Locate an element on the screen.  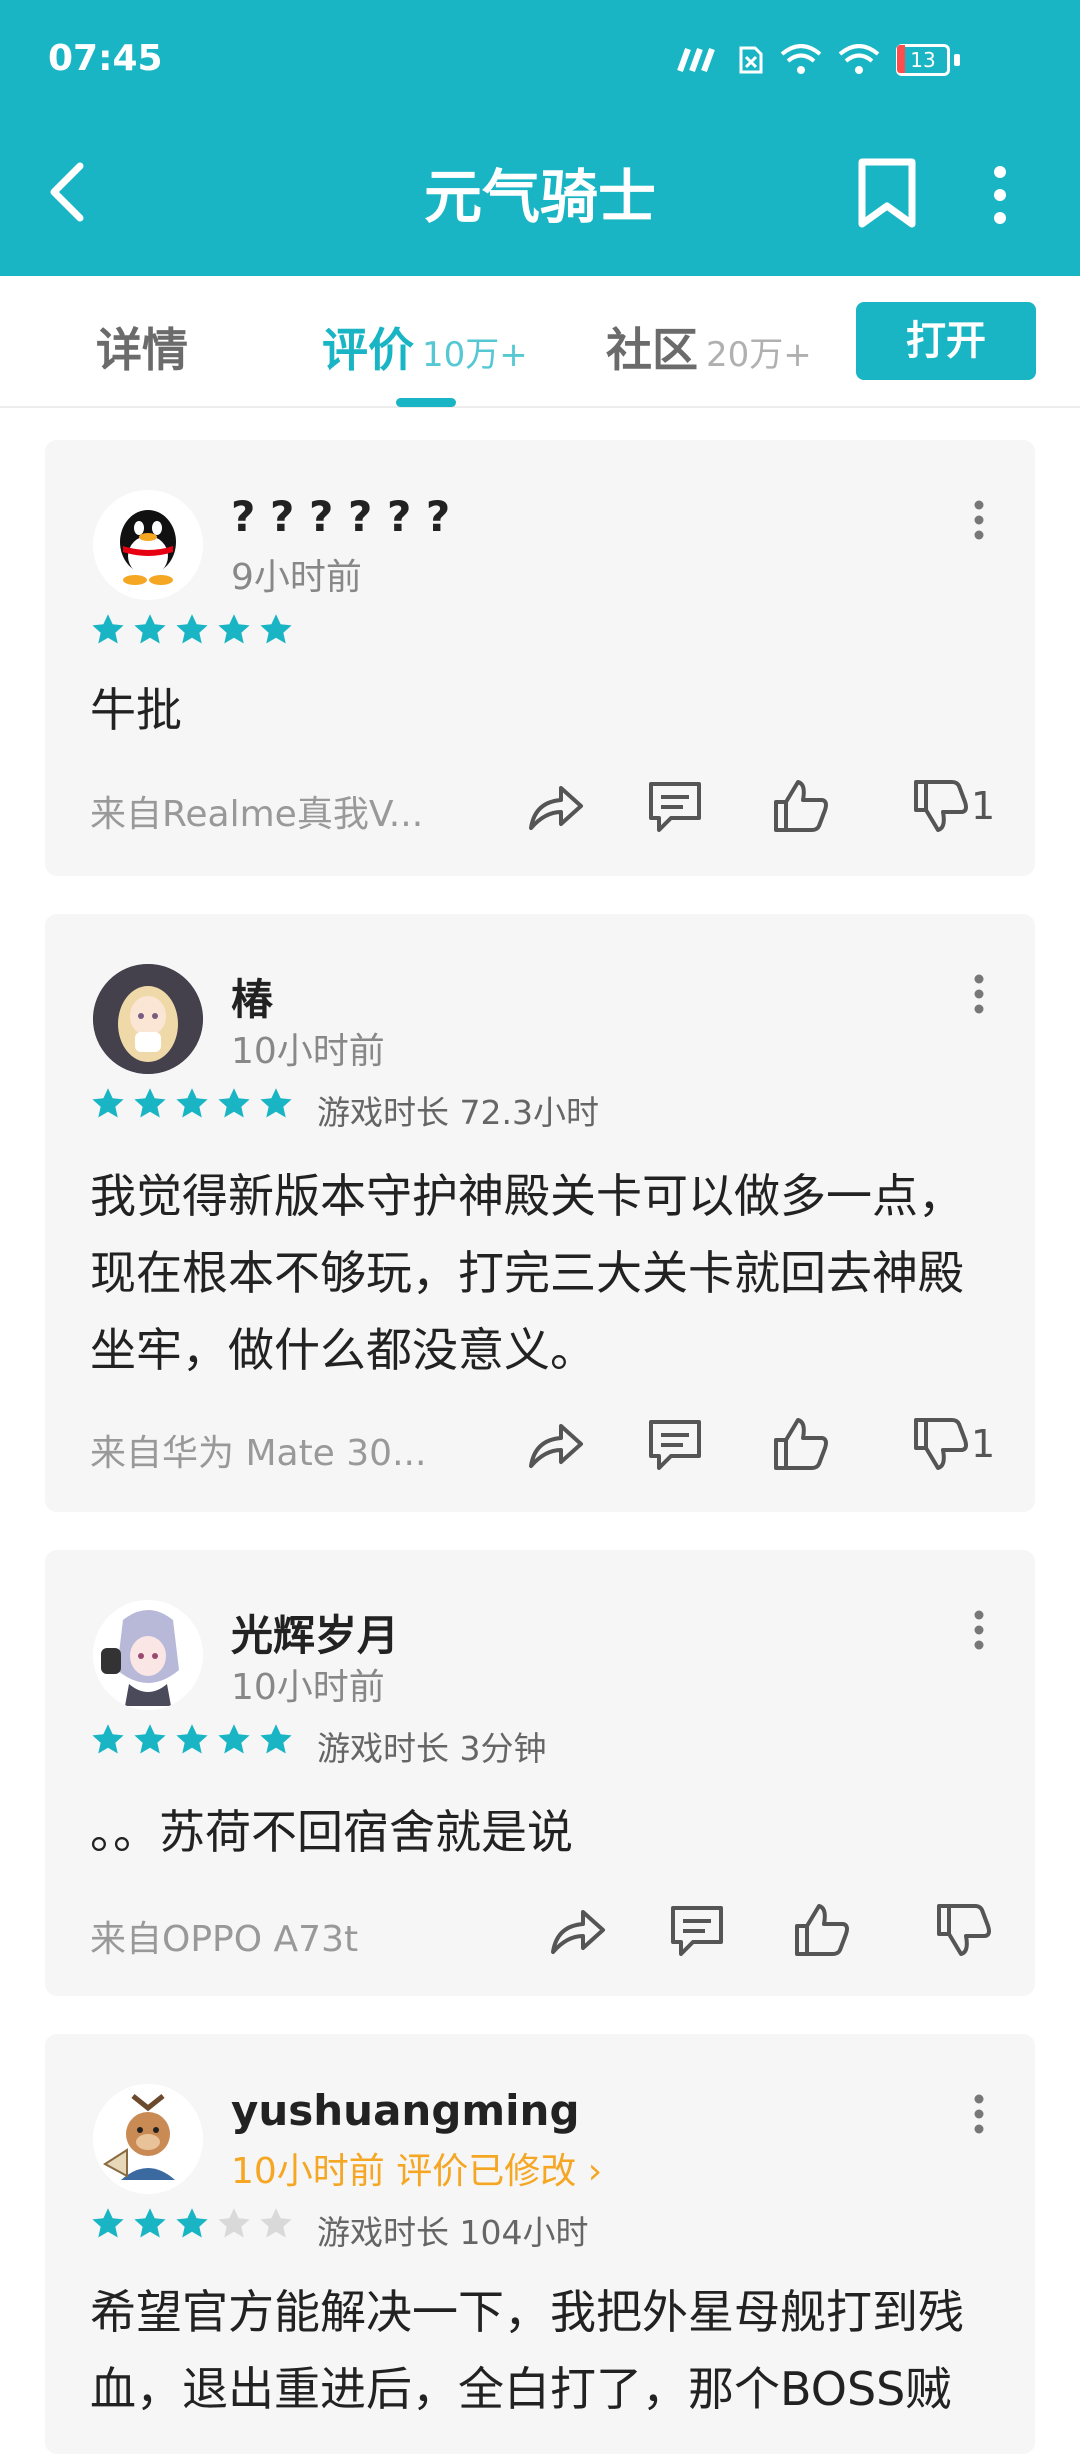
tab-community-label: 社区 is located at coordinates (652, 350).